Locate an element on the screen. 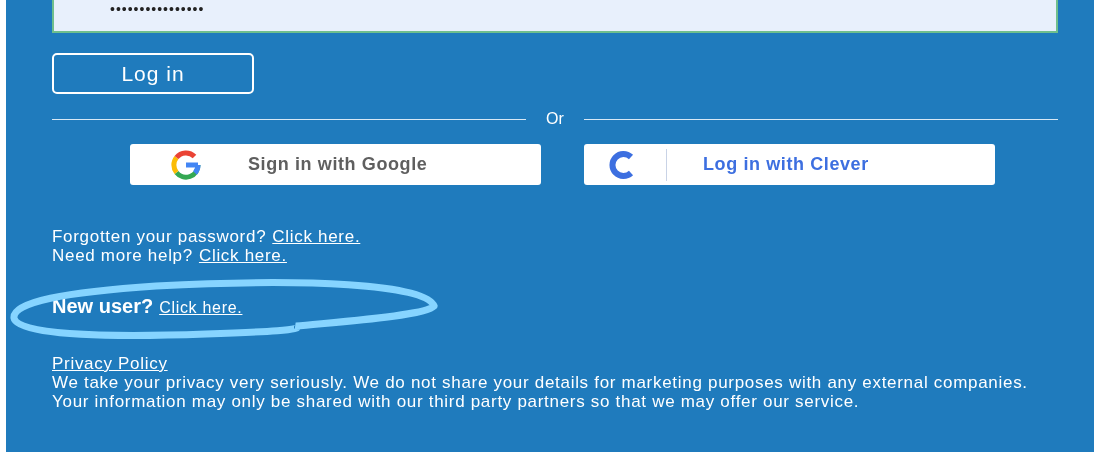 The height and width of the screenshot is (455, 1100). login-button: Log in is located at coordinates (153, 73).